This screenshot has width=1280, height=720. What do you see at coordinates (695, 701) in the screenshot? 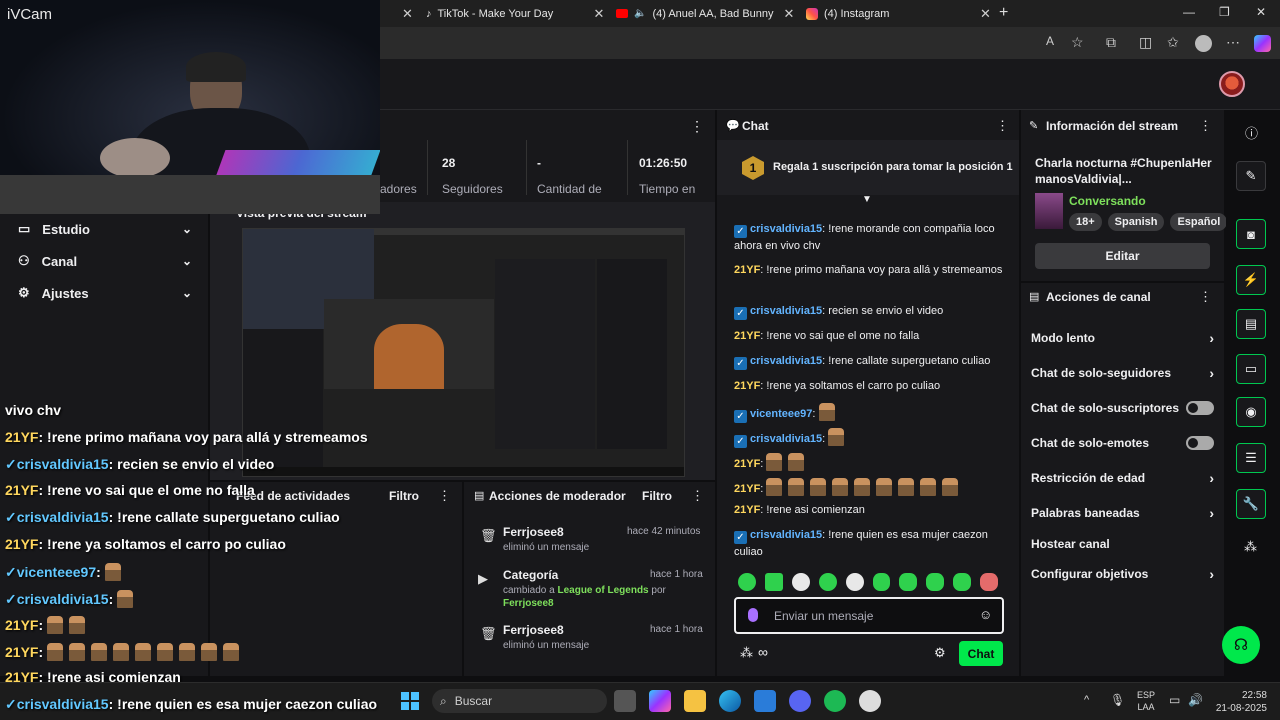
I see `file-explorer-icon` at bounding box center [695, 701].